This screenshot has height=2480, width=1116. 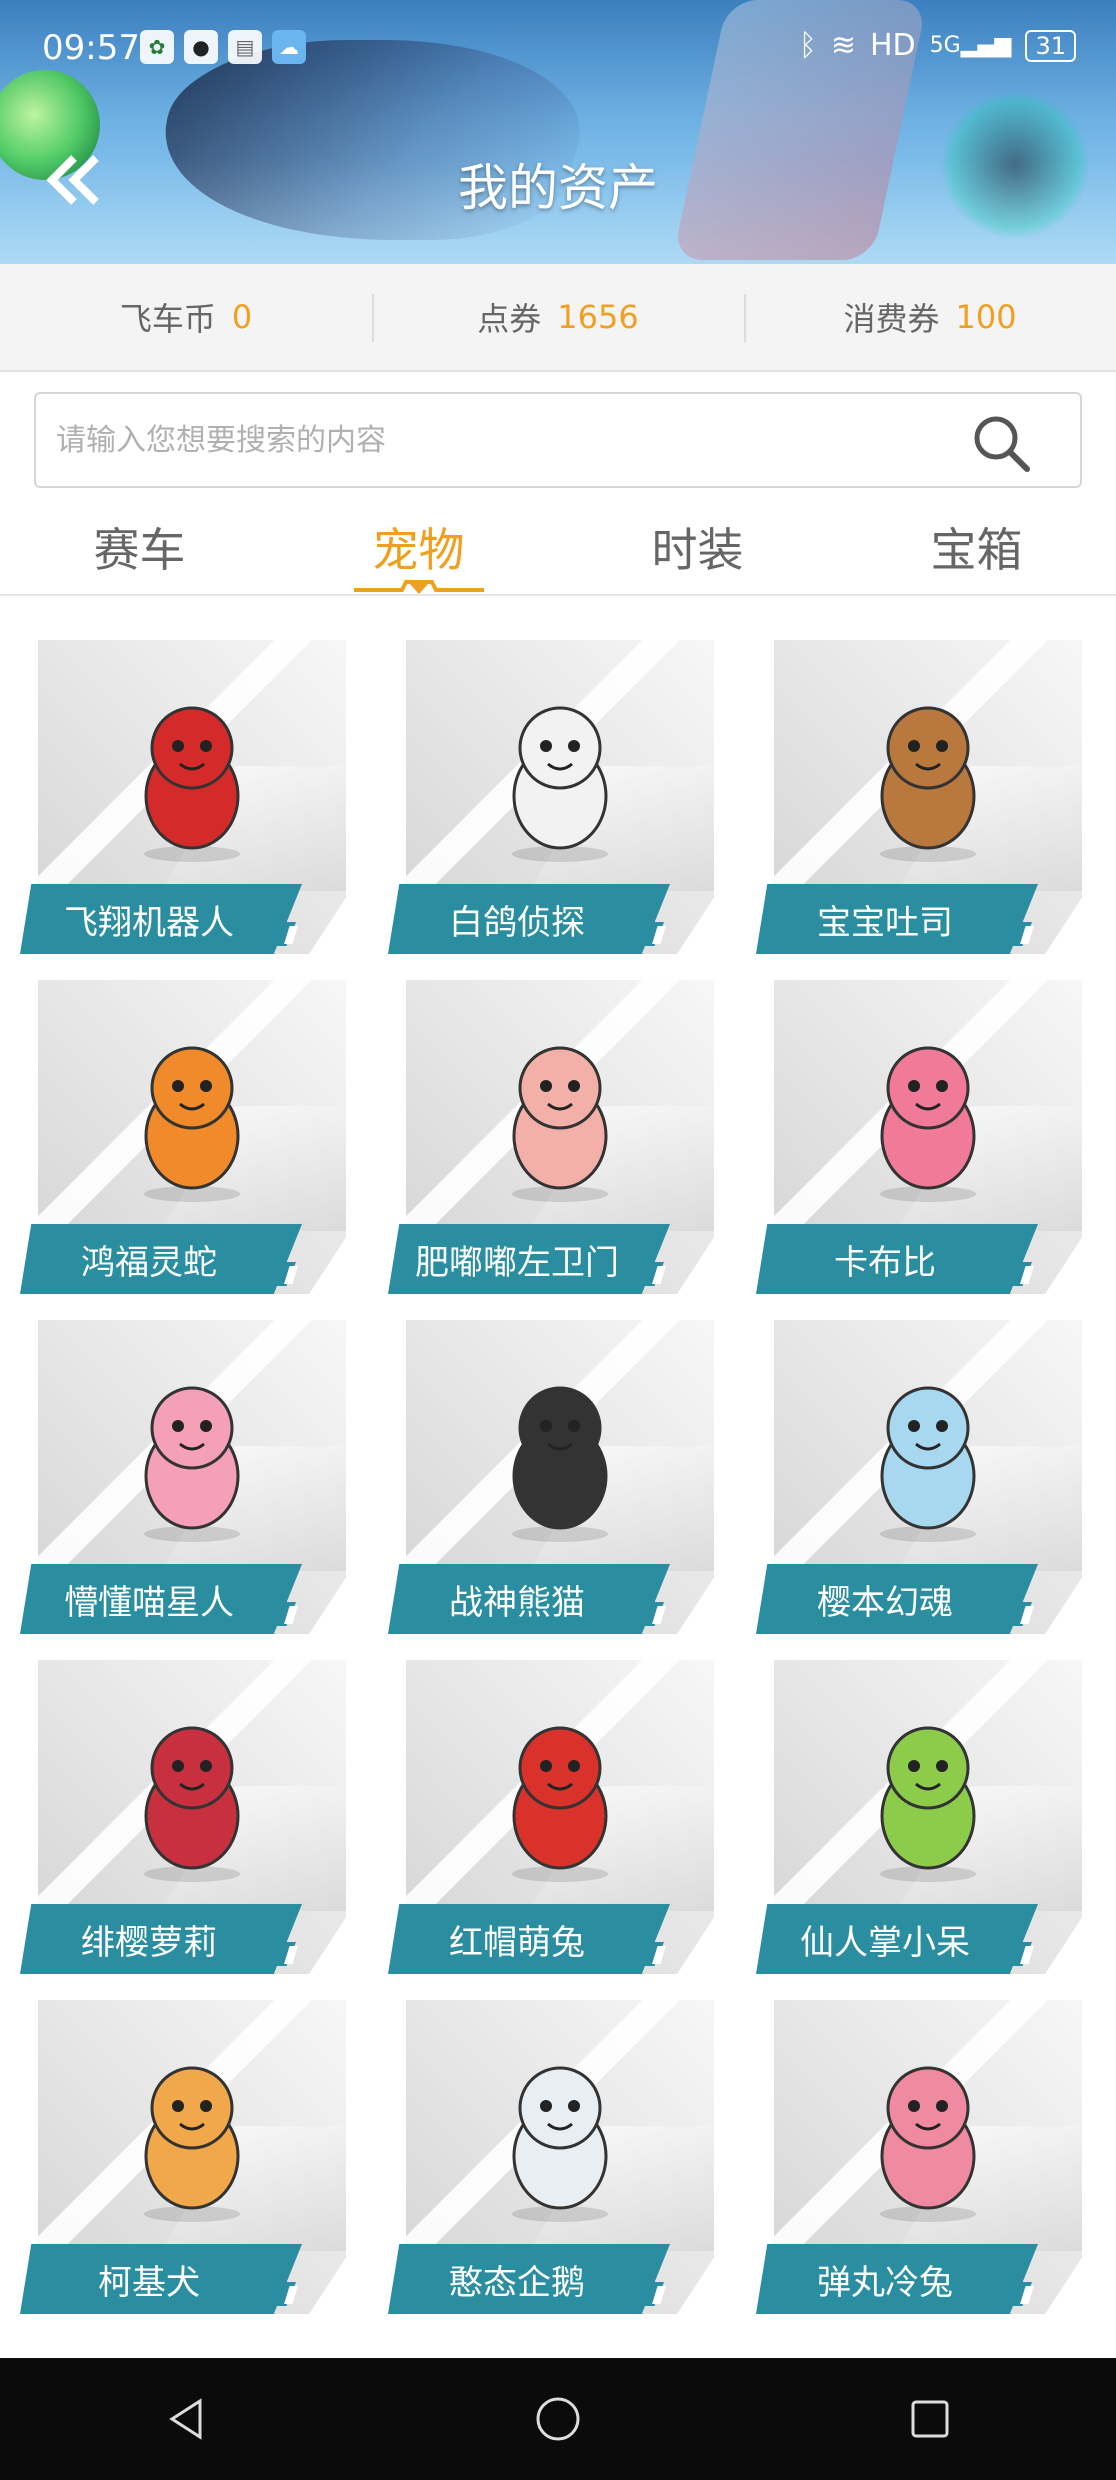 What do you see at coordinates (560, 1804) in the screenshot?
I see `red-hat-rabbit-pet` at bounding box center [560, 1804].